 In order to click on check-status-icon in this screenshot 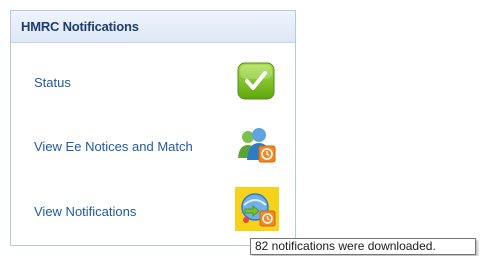, I will do `click(256, 81)`.